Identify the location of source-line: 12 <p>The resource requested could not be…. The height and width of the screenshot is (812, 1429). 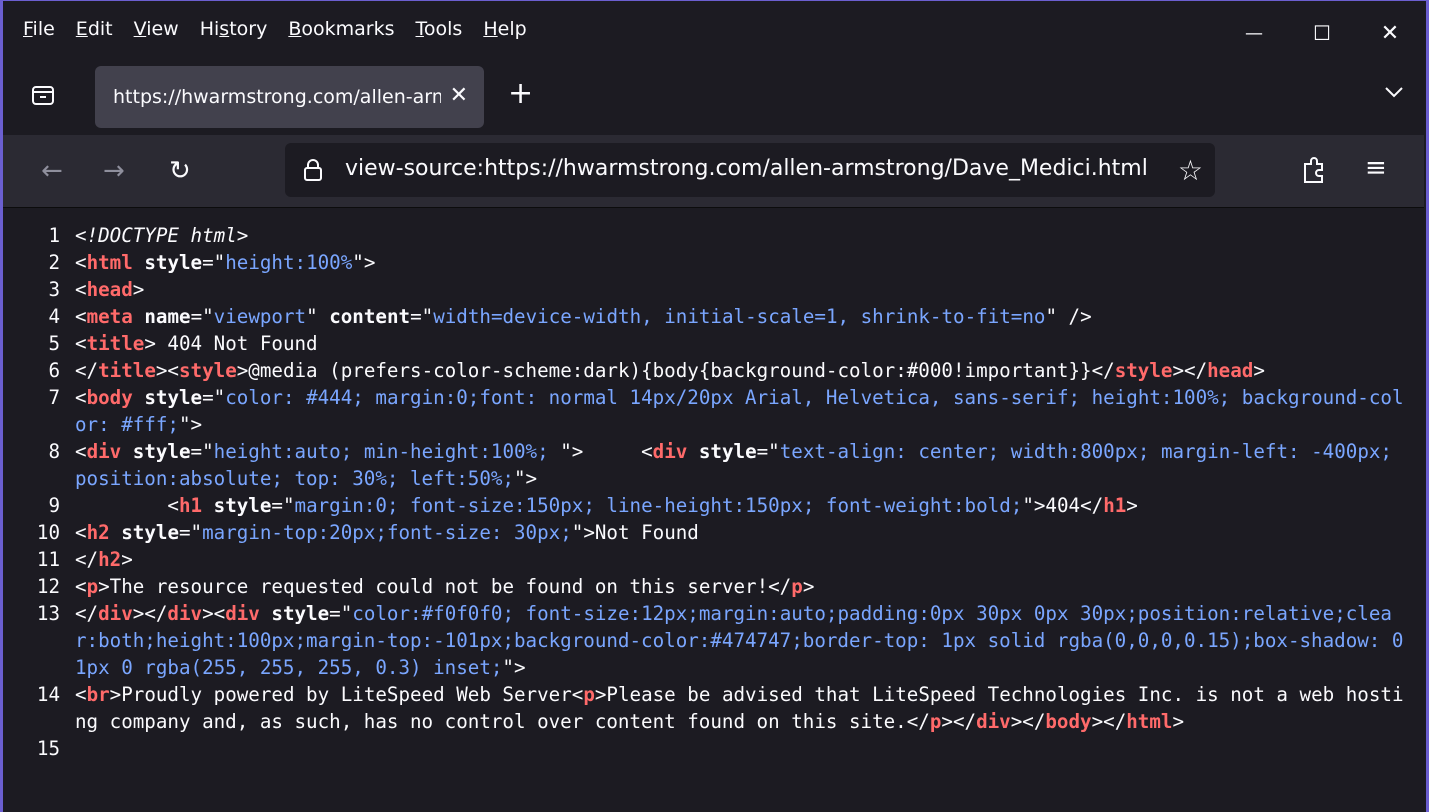
(713, 586).